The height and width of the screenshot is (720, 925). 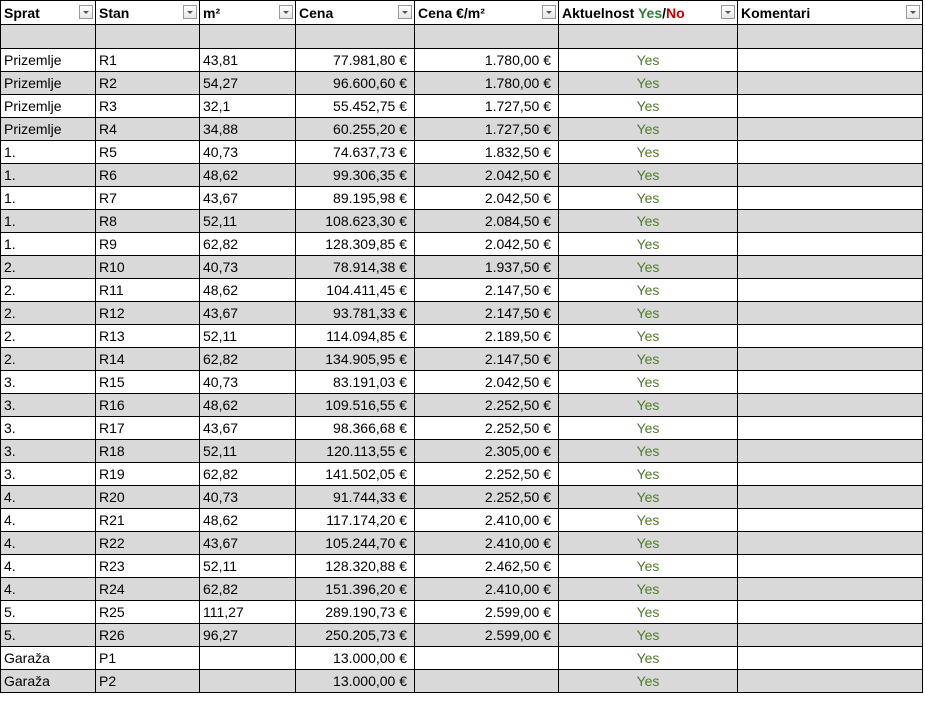 I want to click on cell-stan: P2, so click(x=147, y=681).